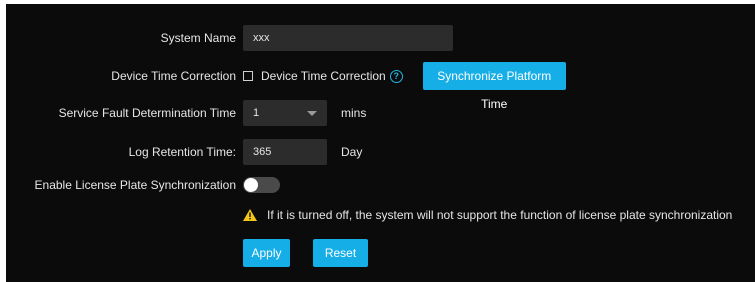 Image resolution: width=755 pixels, height=282 pixels. Describe the element at coordinates (396, 76) in the screenshot. I see `question-circle-icon: ?` at that location.